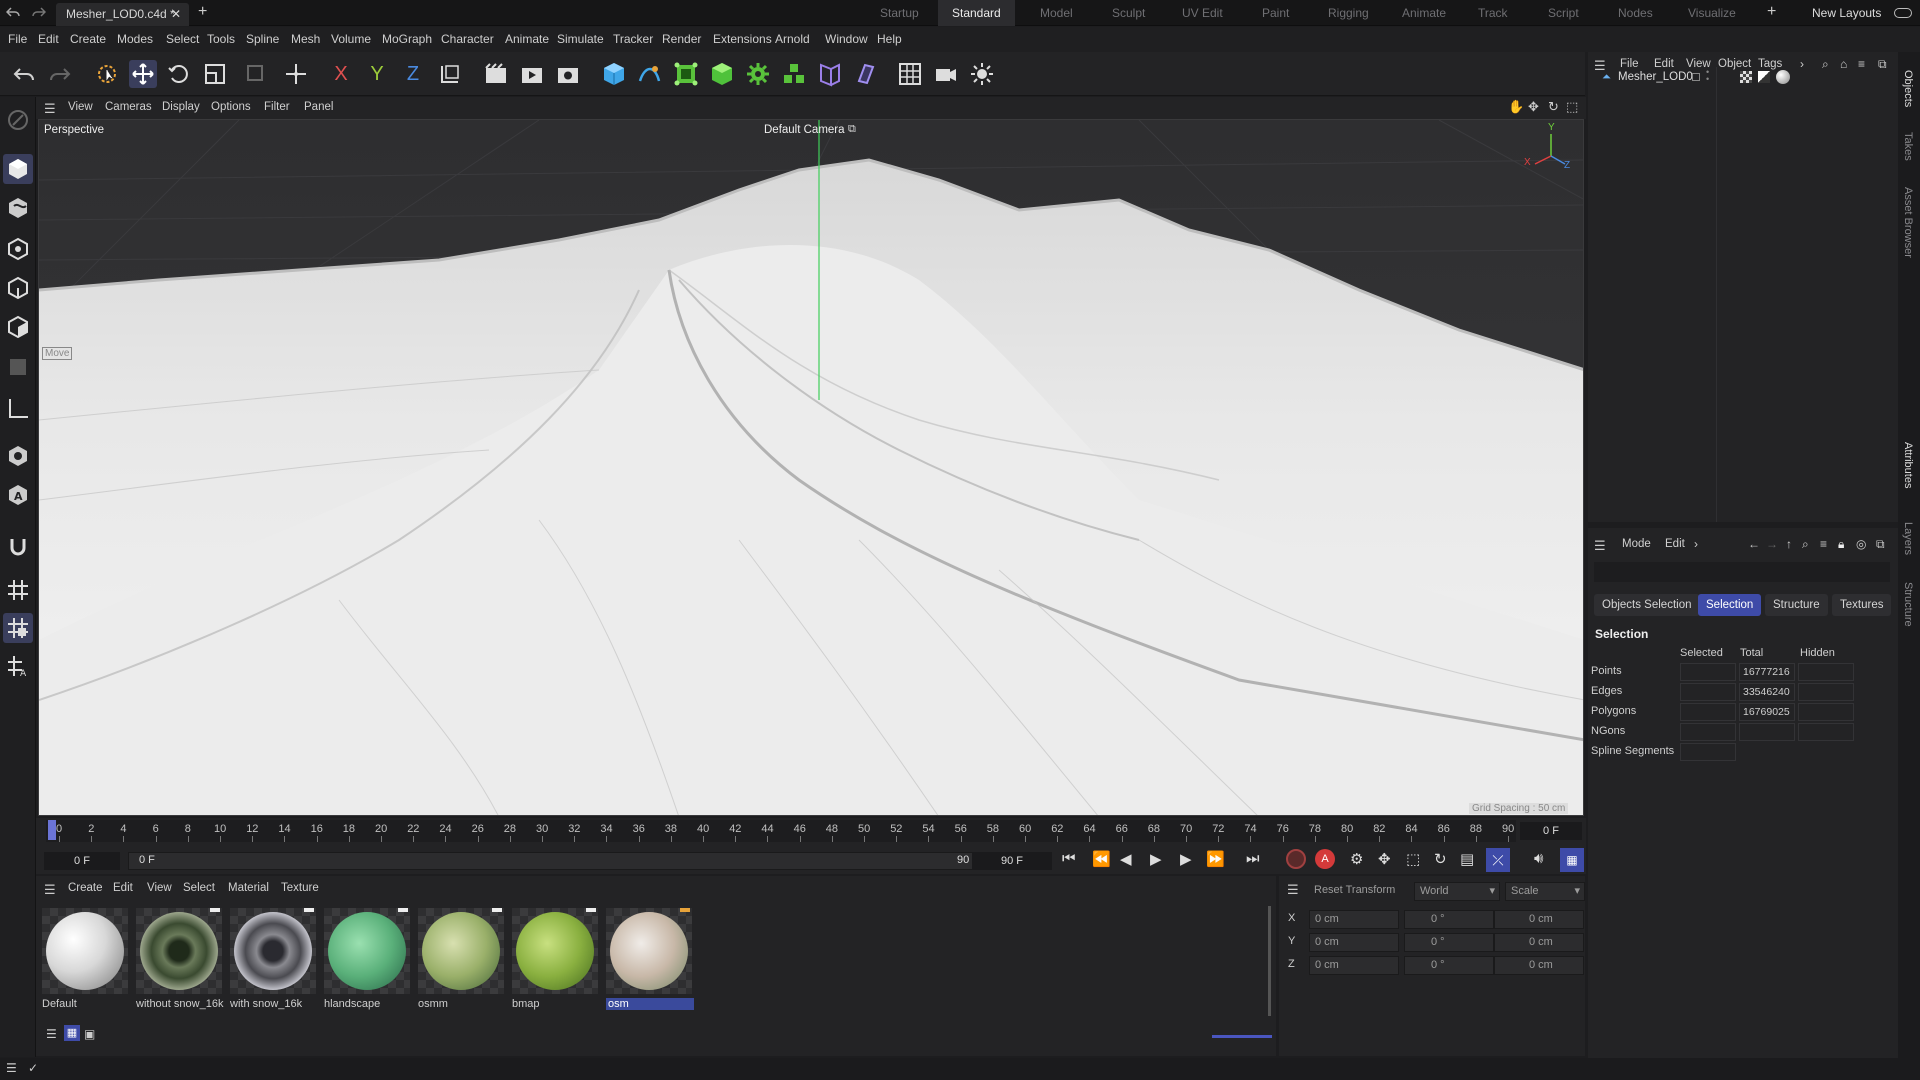 This screenshot has width=1920, height=1080. I want to click on world-coordinates-button, so click(450, 74).